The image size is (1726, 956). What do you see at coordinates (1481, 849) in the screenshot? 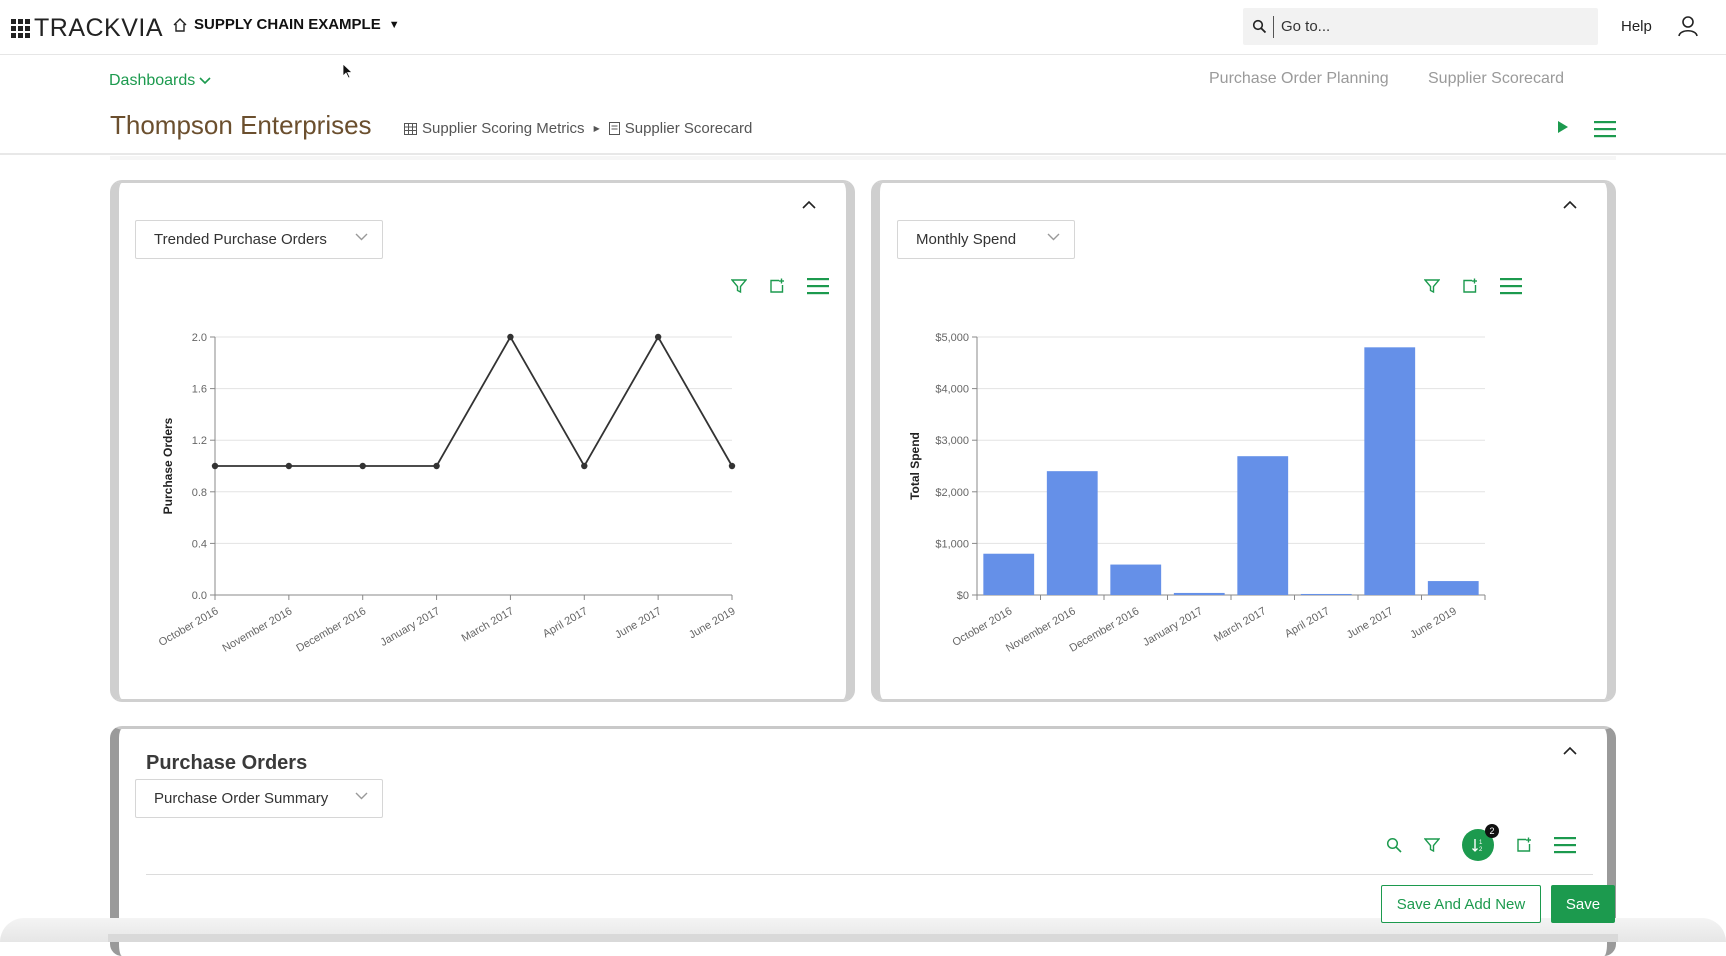
I see `svg-text: 2` at bounding box center [1481, 849].